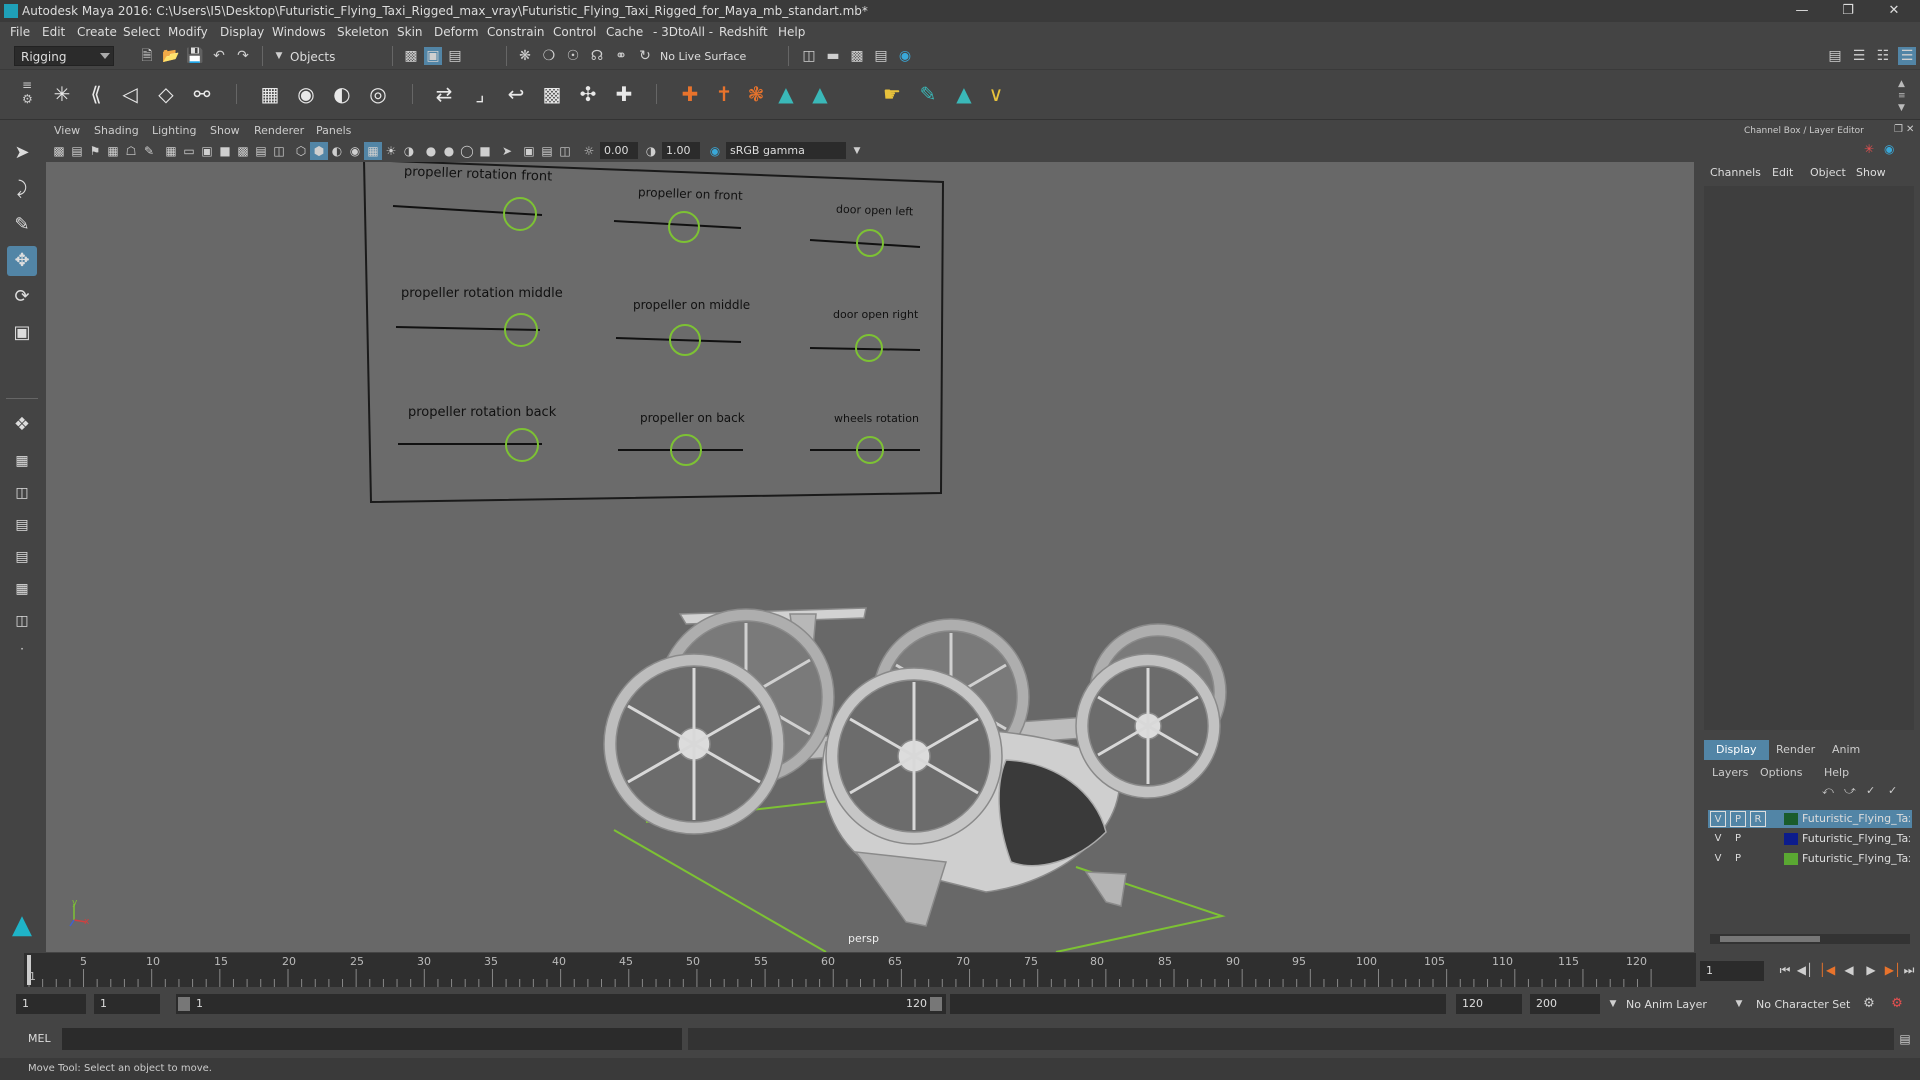 The width and height of the screenshot is (1920, 1080). I want to click on lasso-tool-icon: ⤸, so click(22, 189).